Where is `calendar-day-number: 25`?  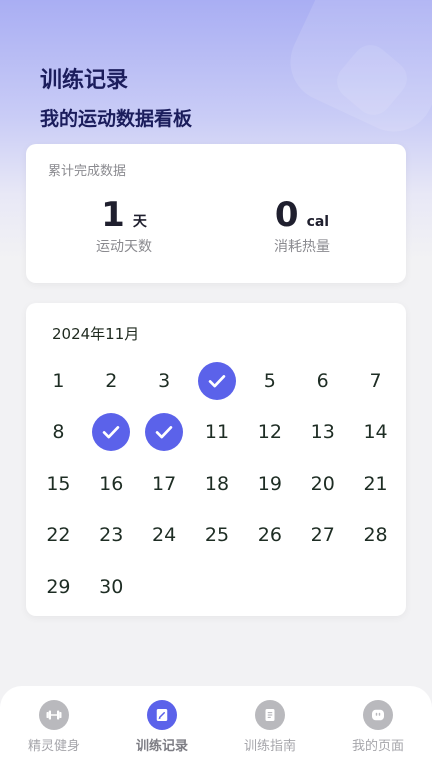
calendar-day-number: 25 is located at coordinates (217, 535).